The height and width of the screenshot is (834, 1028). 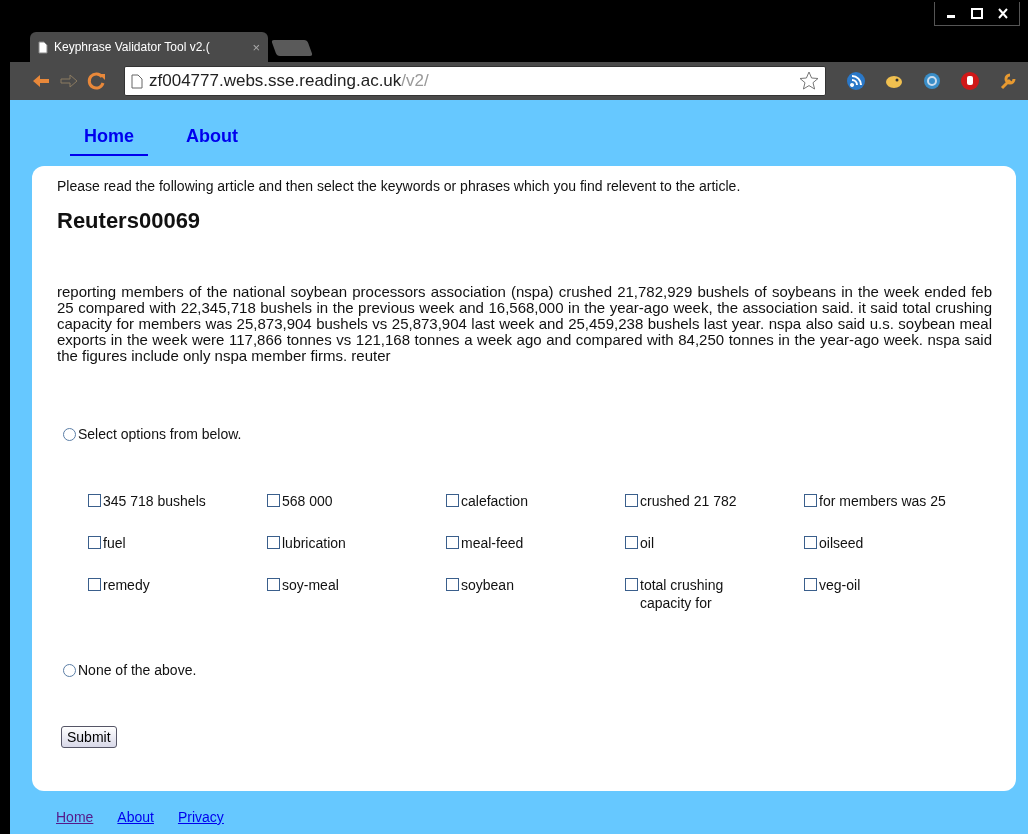 I want to click on wrench-icon, so click(x=1008, y=81).